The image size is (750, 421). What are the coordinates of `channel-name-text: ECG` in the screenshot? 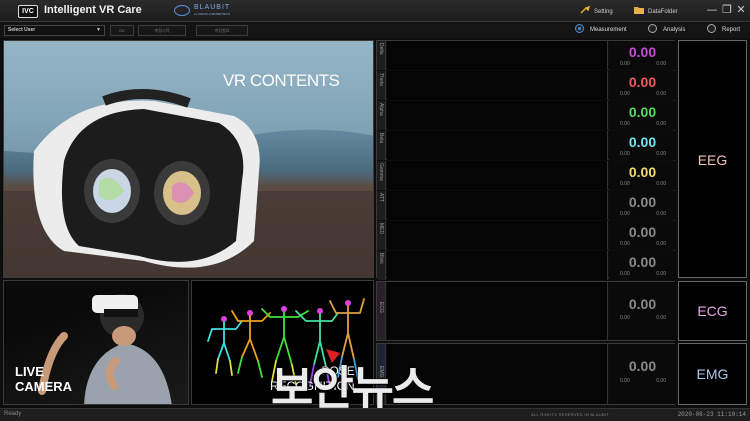 It's located at (381, 307).